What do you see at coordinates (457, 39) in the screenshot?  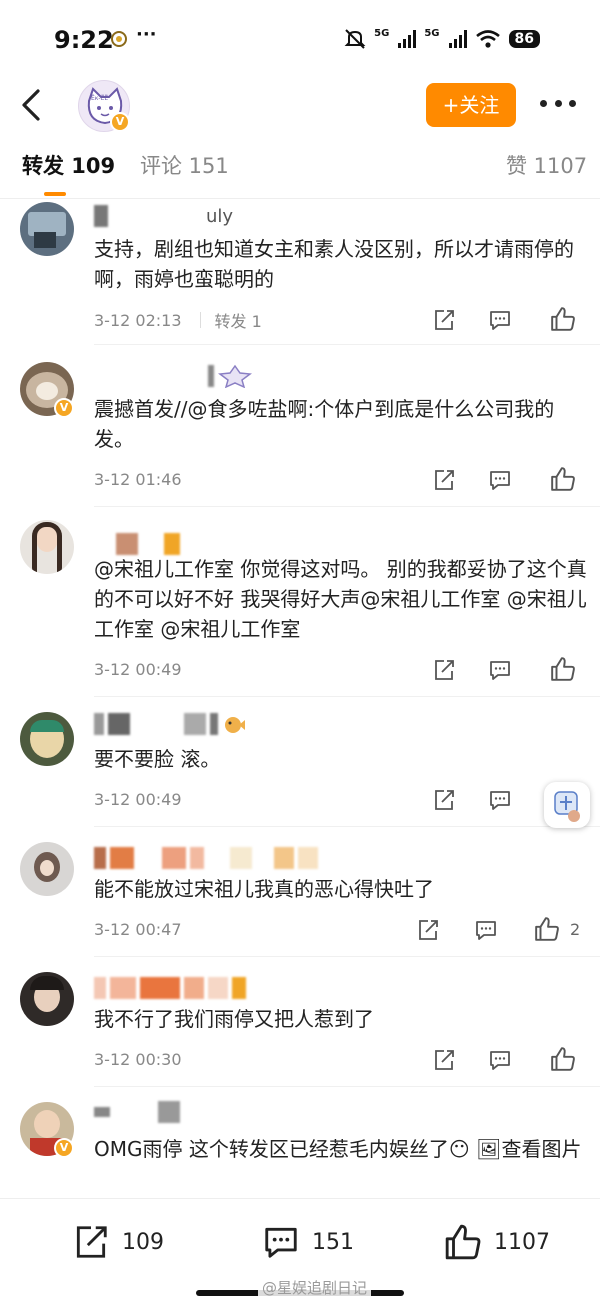 I see `signal-bars-2-icon` at bounding box center [457, 39].